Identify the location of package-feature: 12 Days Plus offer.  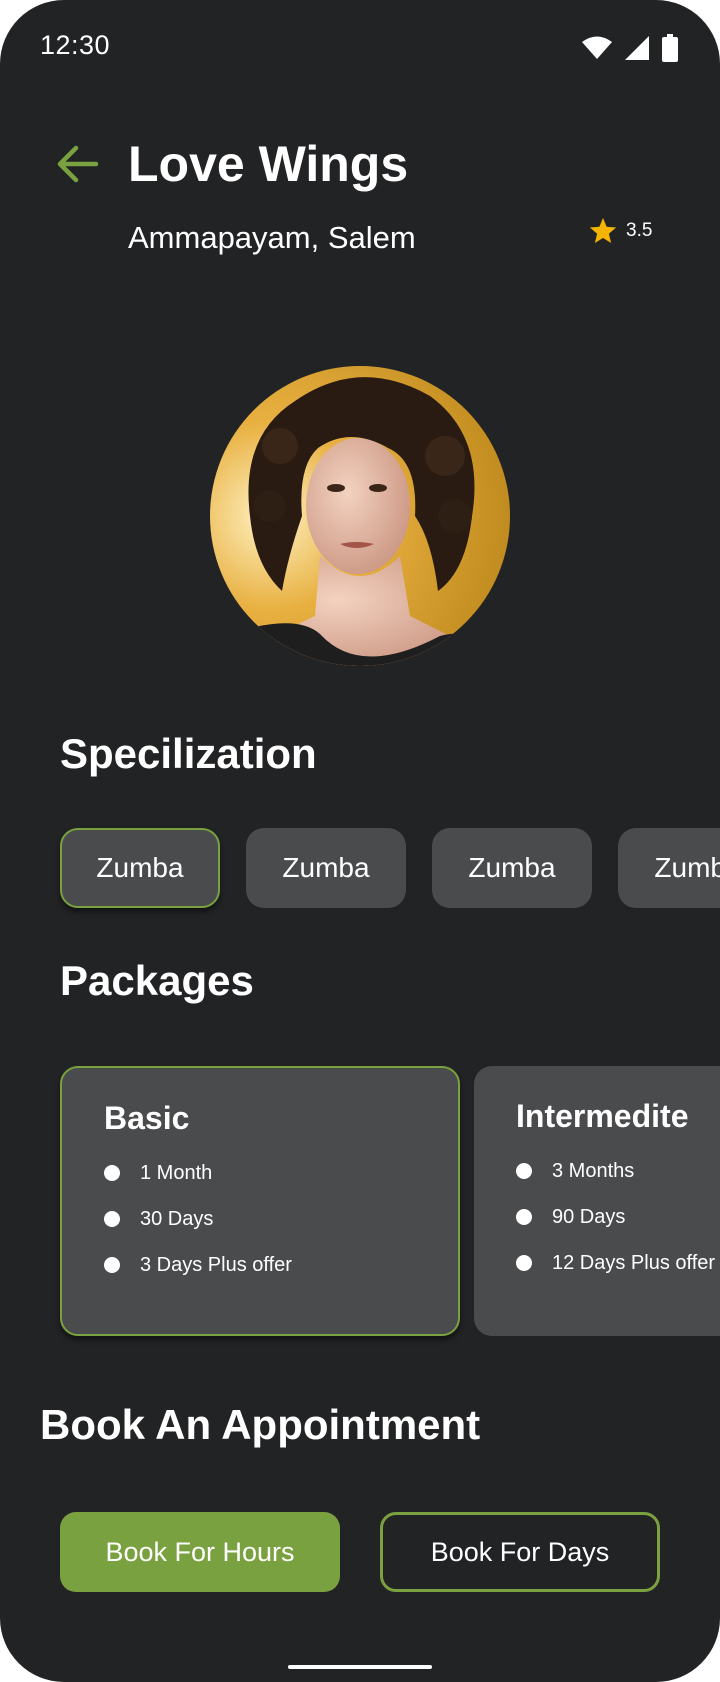
(618, 1263).